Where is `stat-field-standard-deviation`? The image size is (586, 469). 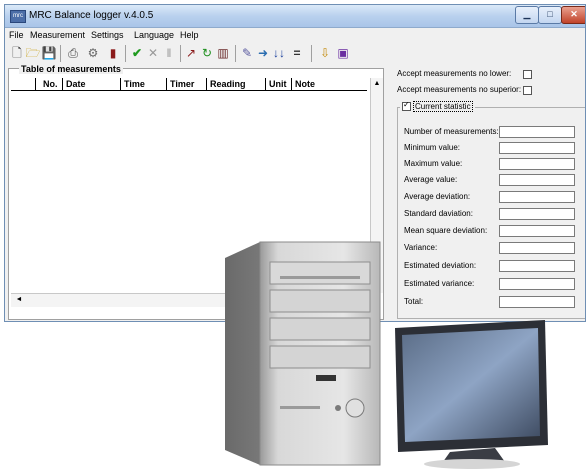
stat-field-standard-deviation is located at coordinates (537, 214).